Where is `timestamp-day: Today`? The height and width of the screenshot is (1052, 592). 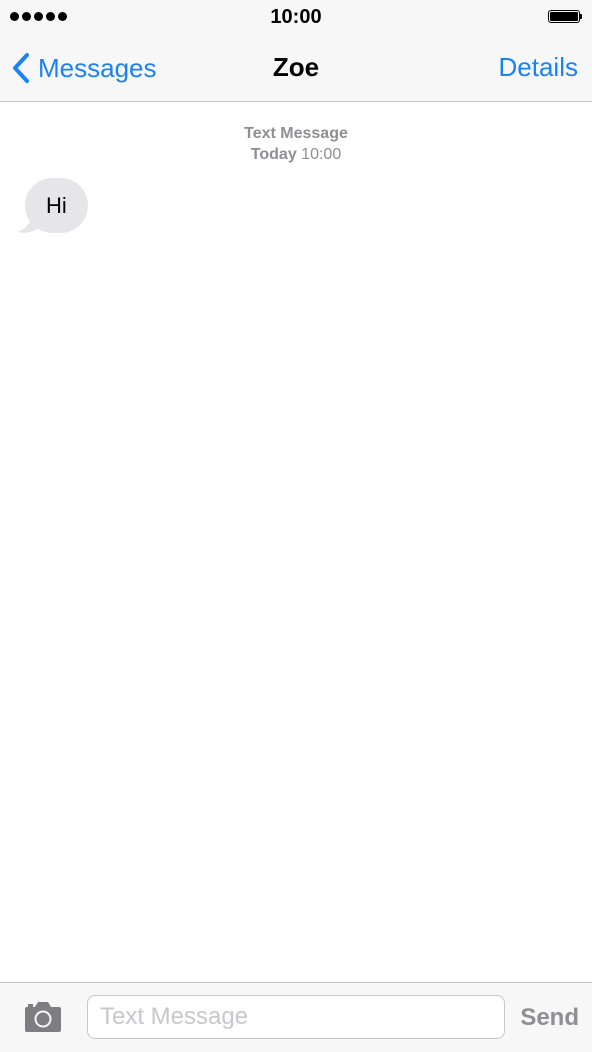 timestamp-day: Today is located at coordinates (273, 154).